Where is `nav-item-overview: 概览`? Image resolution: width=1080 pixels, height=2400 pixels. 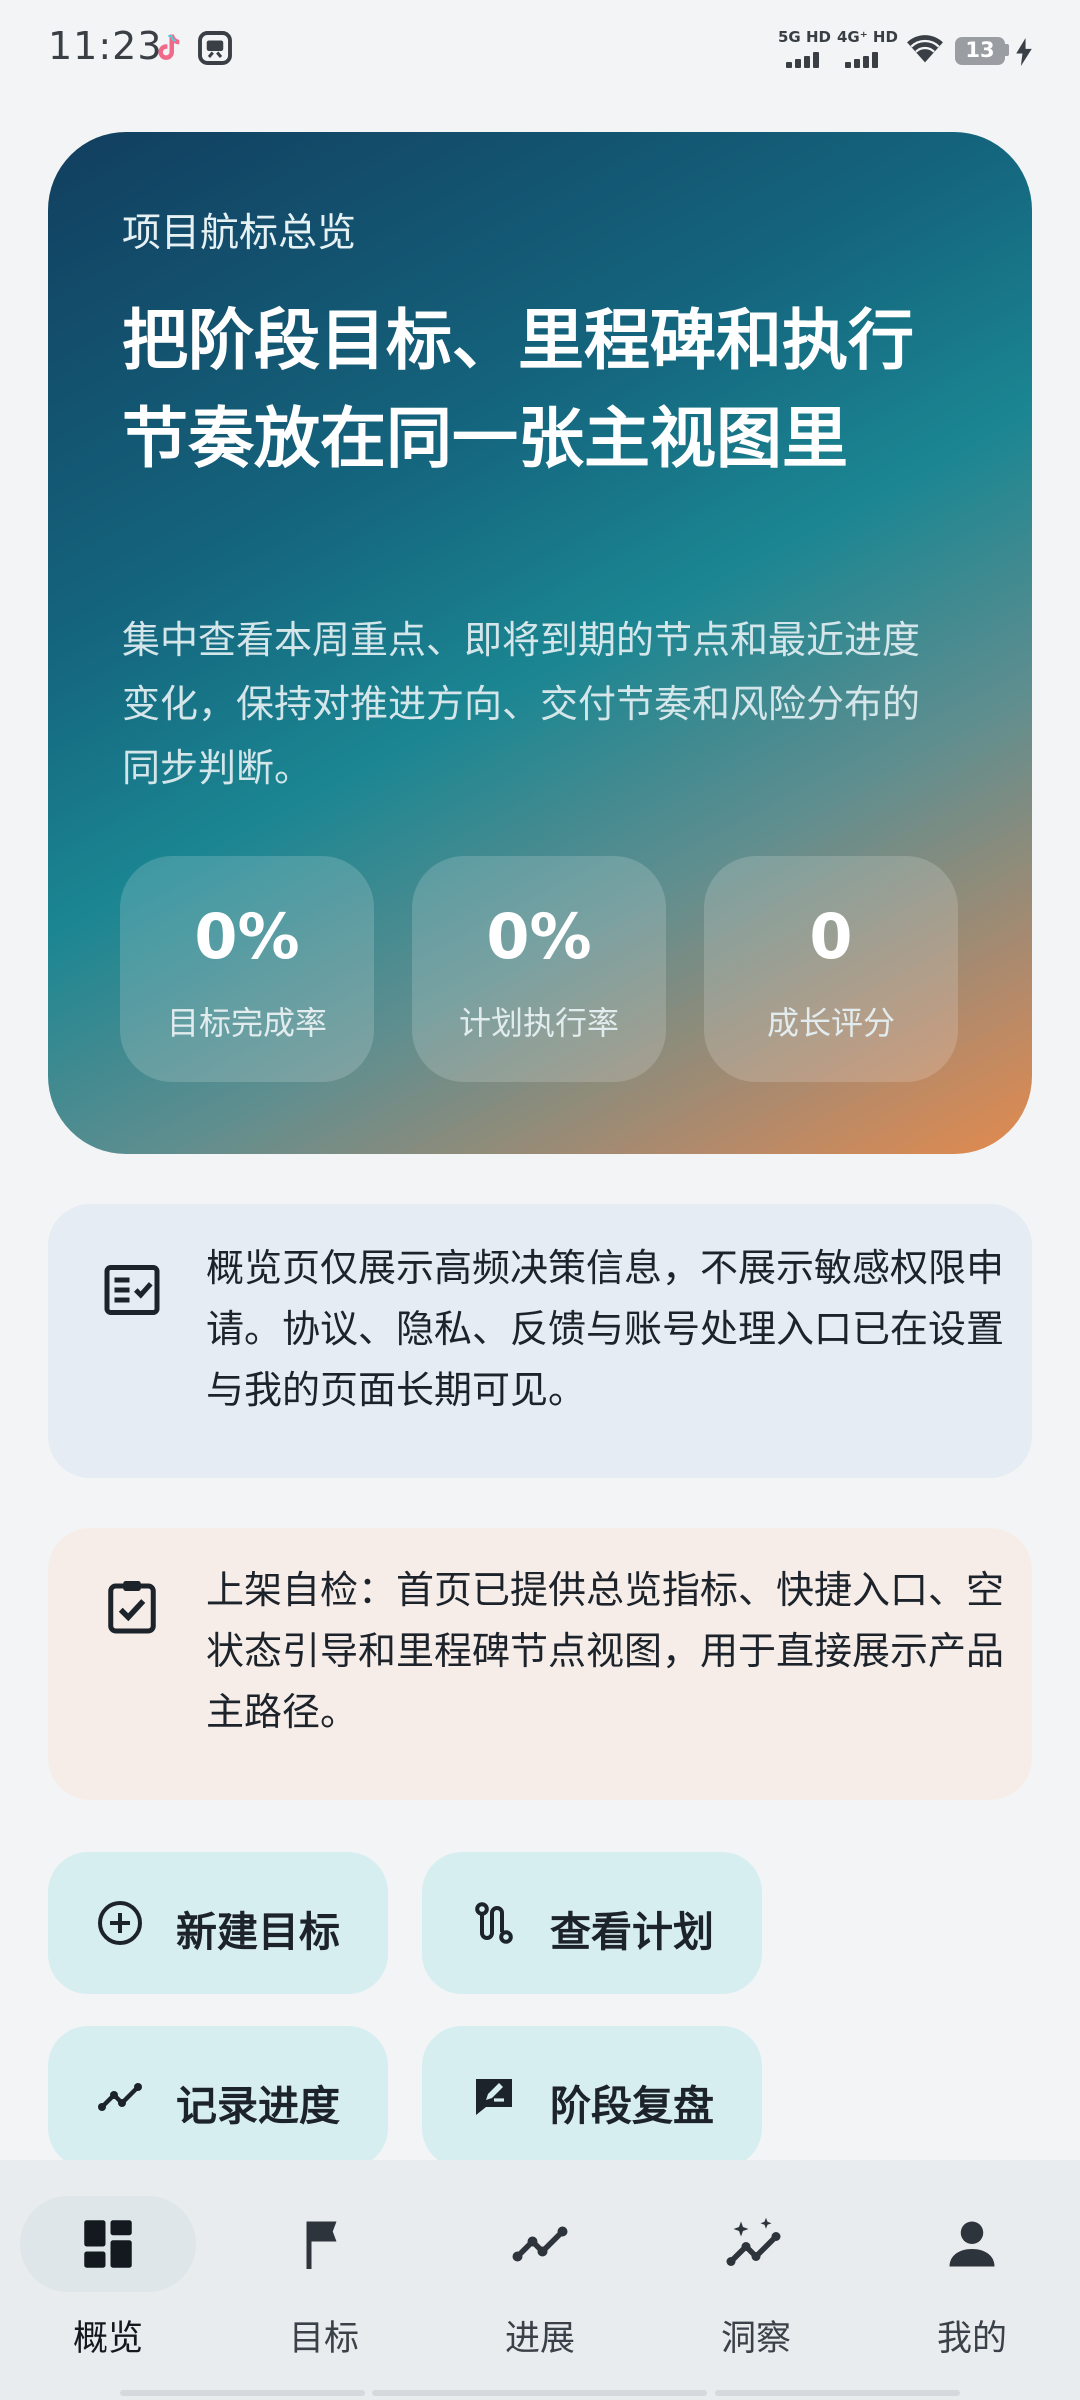
nav-item-overview: 概览 is located at coordinates (108, 2270).